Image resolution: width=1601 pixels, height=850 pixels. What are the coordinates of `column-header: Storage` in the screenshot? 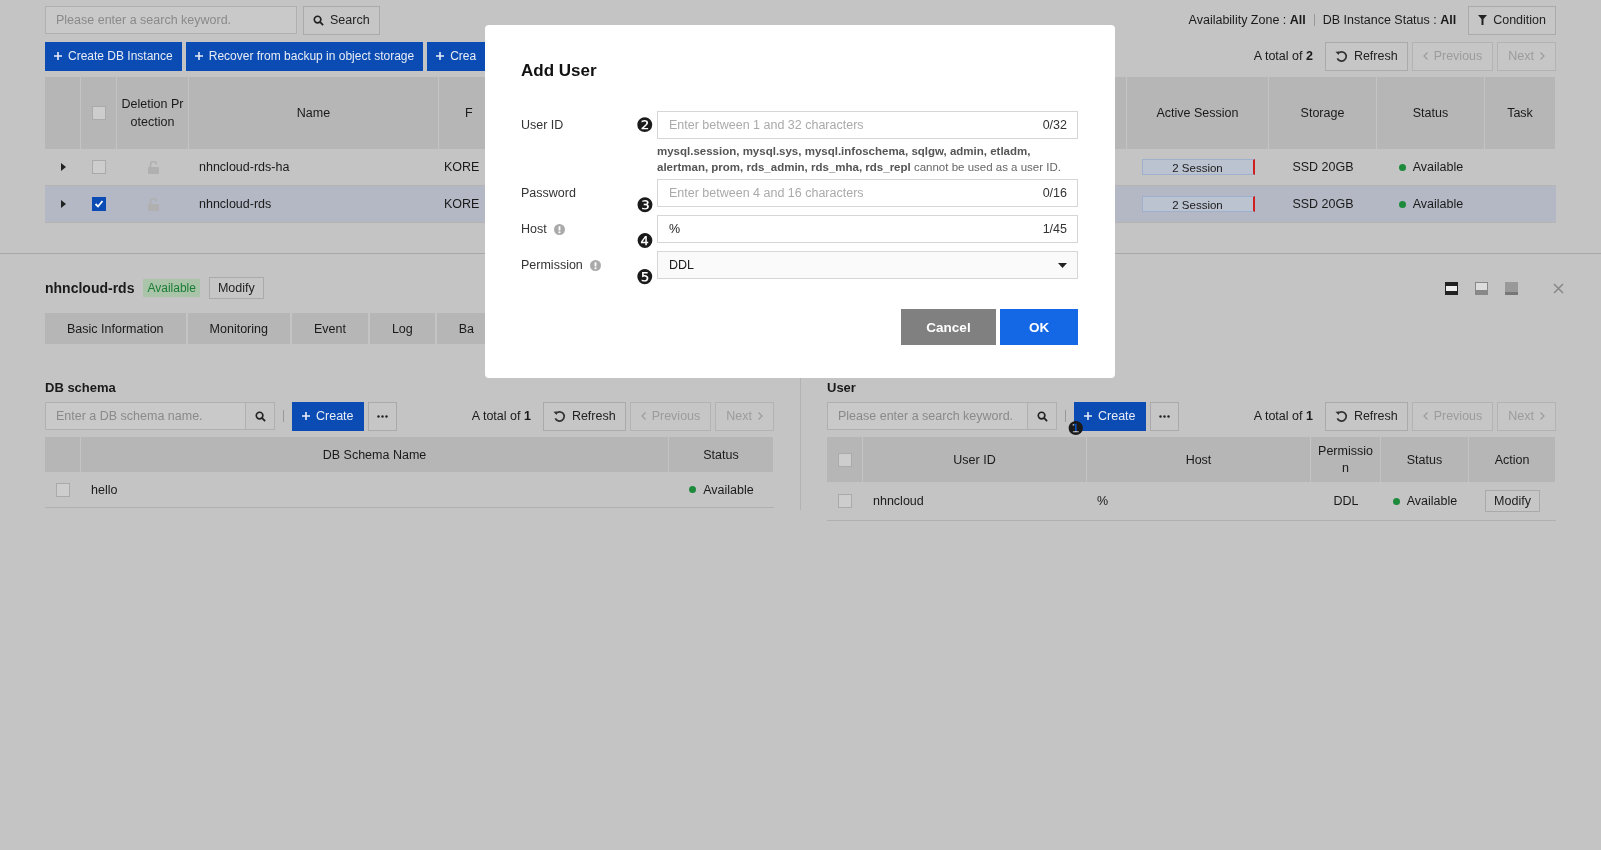 It's located at (1323, 113).